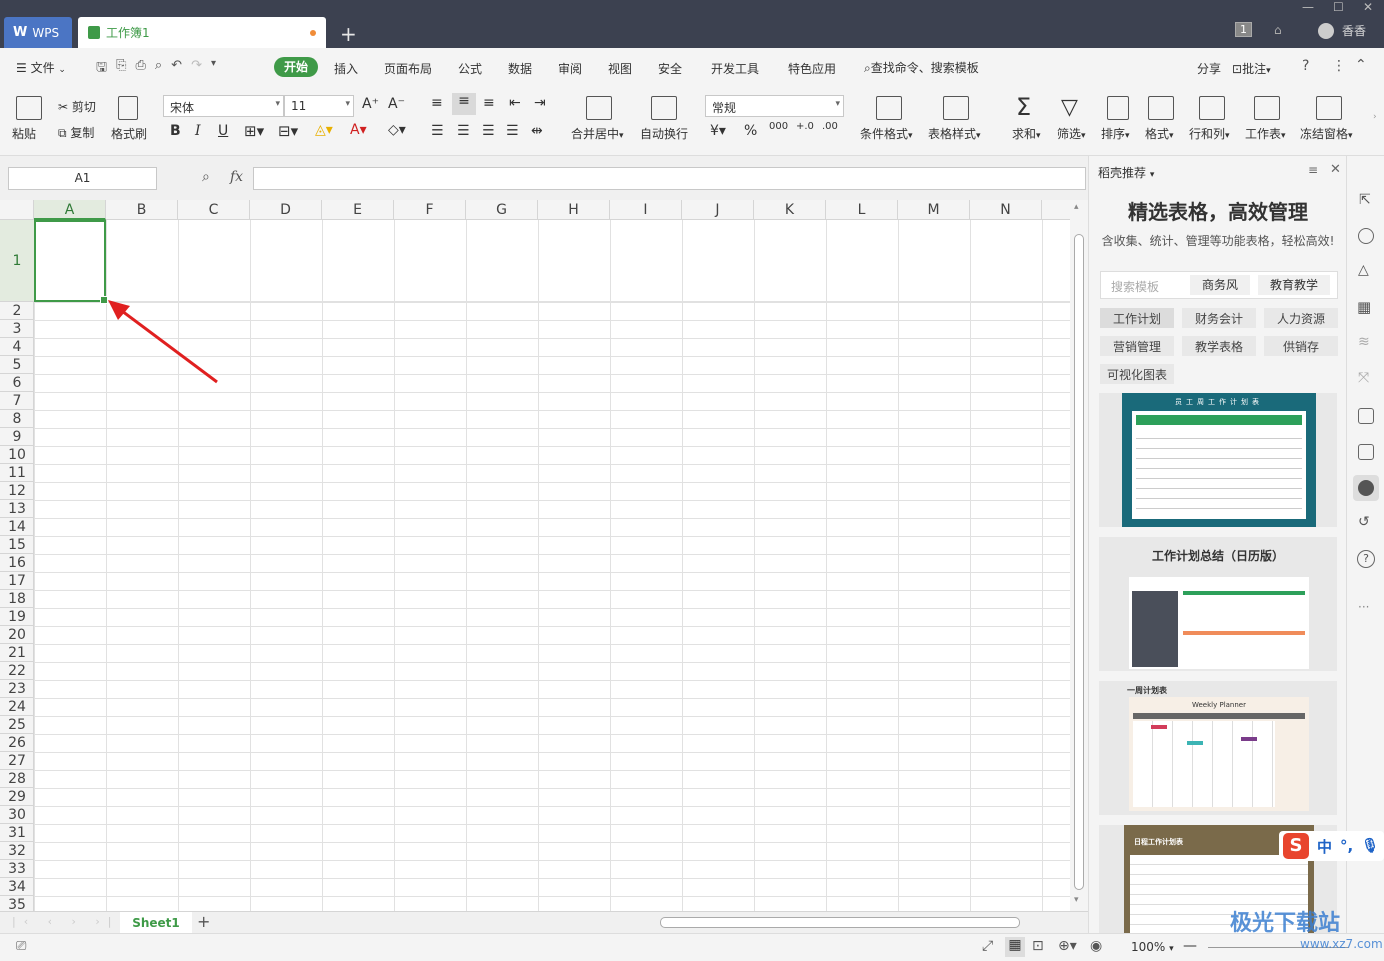 The width and height of the screenshot is (1384, 961). What do you see at coordinates (670, 68) in the screenshot?
I see `menu-tab-security: 安全` at bounding box center [670, 68].